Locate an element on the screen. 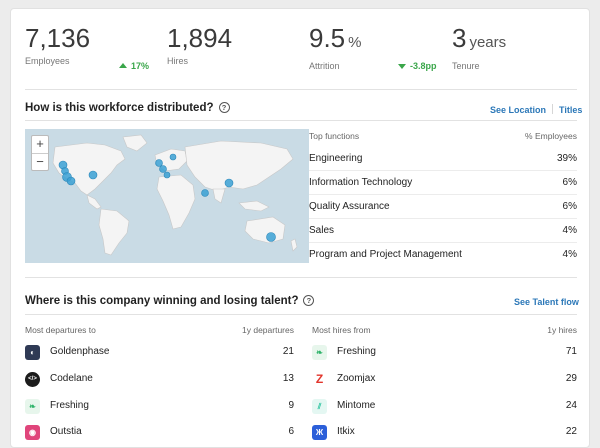 This screenshot has height=448, width=600. stat-label: Employees is located at coordinates (47, 61).